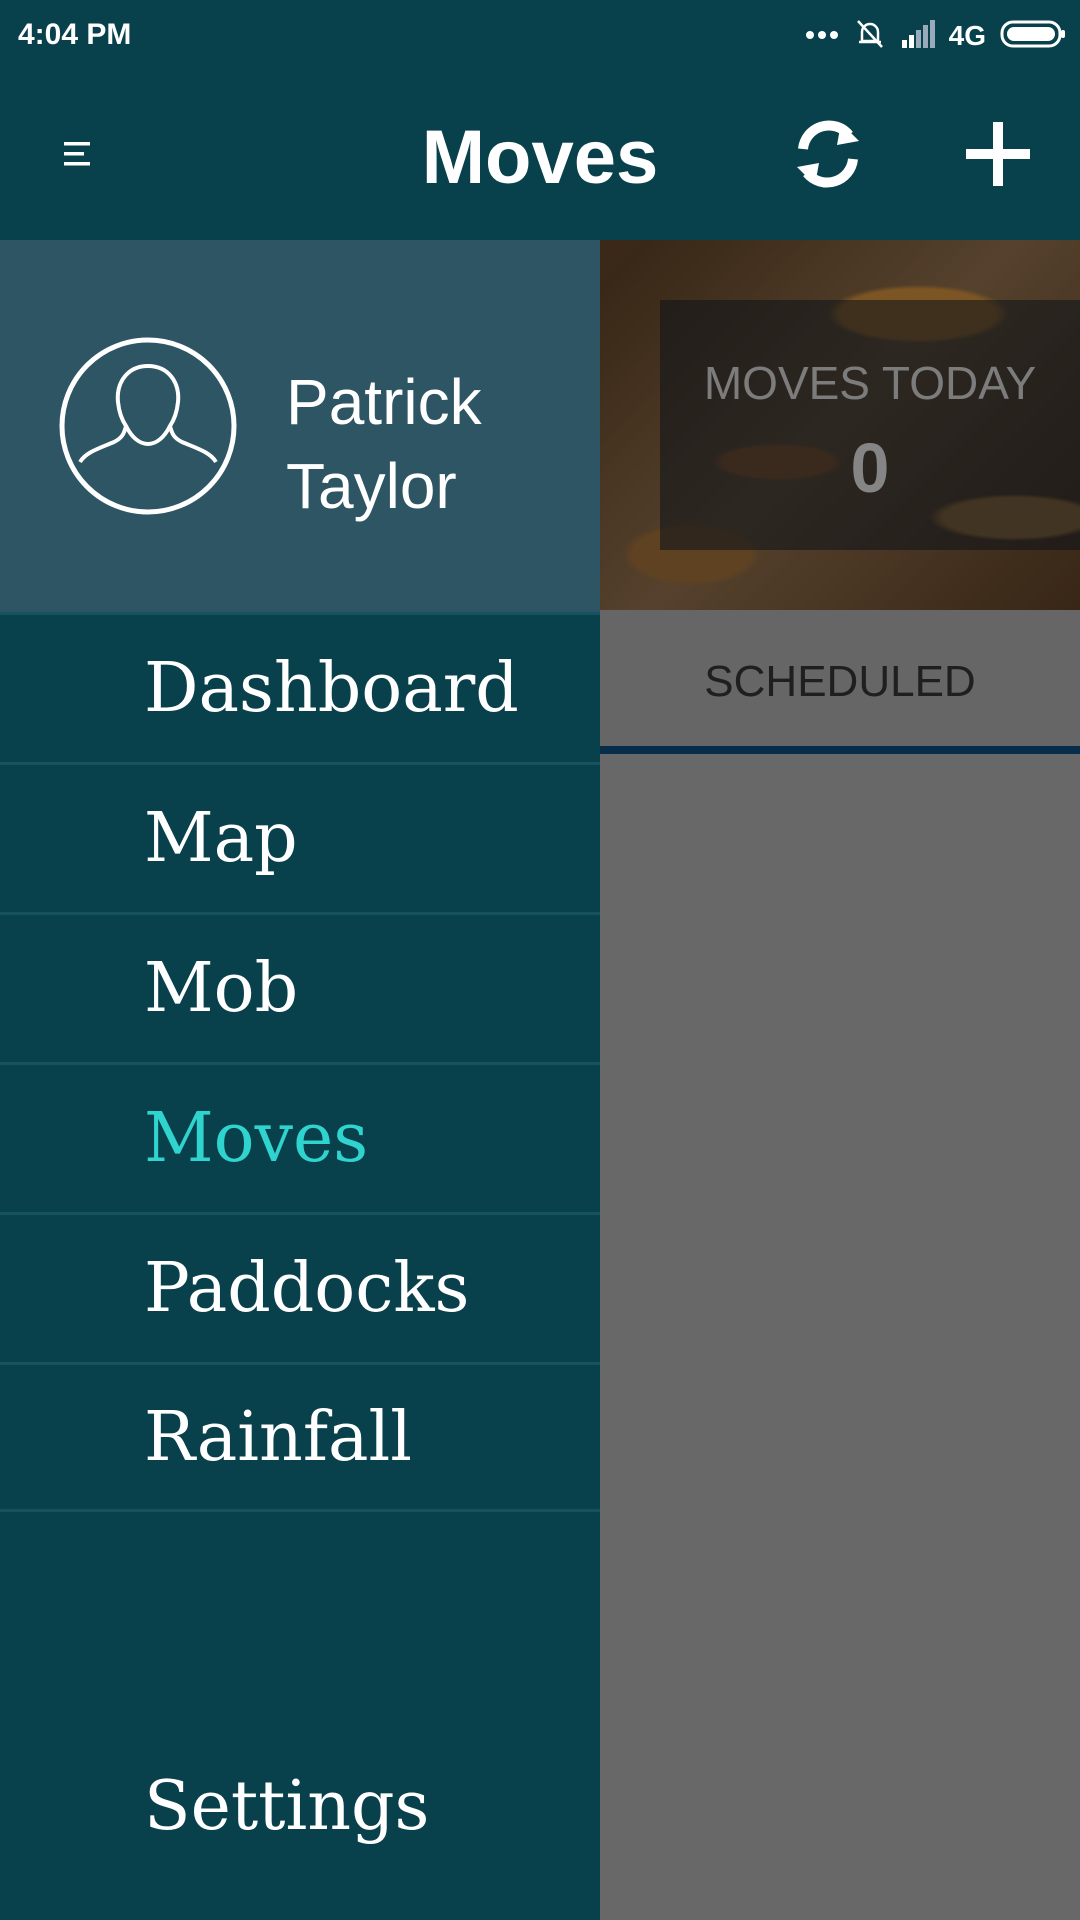  I want to click on page-title: Moves, so click(540, 157).